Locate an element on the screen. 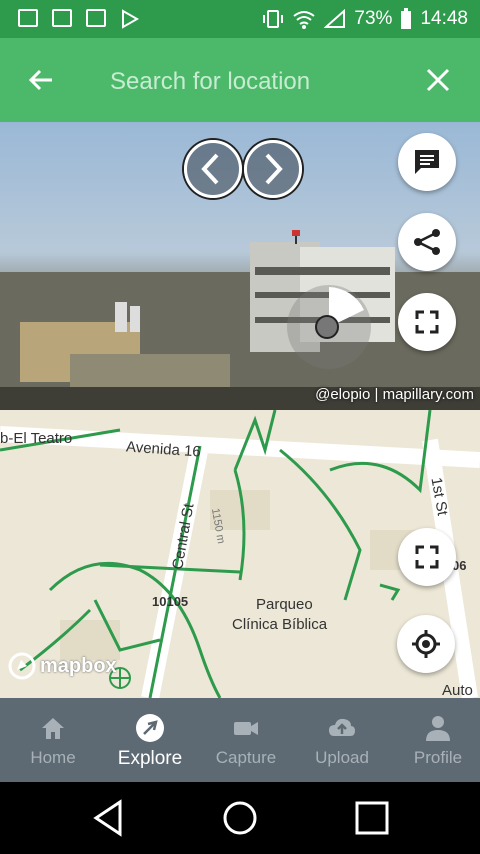 This screenshot has width=480, height=854. search-input is located at coordinates (260, 82).